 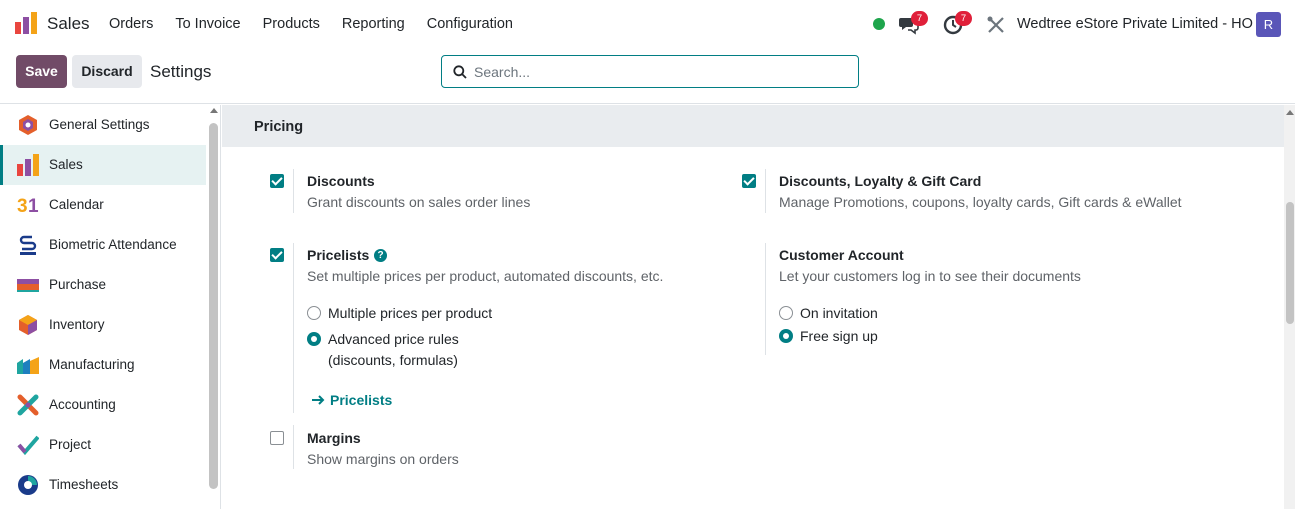 What do you see at coordinates (786, 313) in the screenshot?
I see `radio-on-invitation` at bounding box center [786, 313].